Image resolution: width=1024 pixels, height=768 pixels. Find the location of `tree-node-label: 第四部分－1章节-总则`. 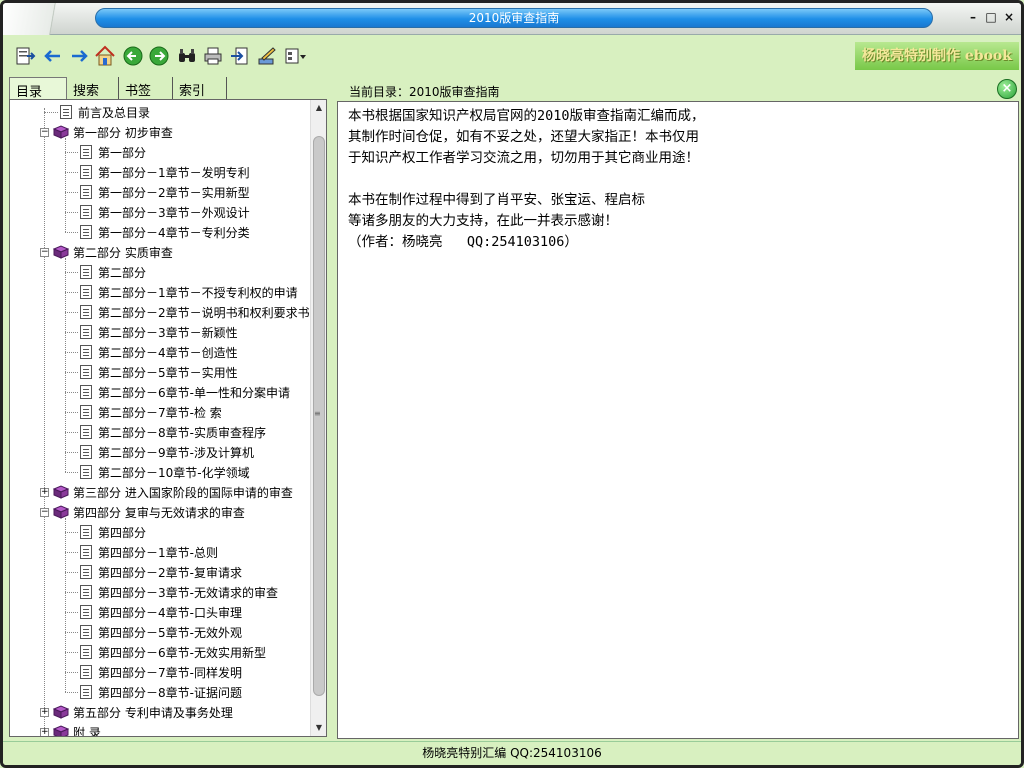

tree-node-label: 第四部分－1章节-总则 is located at coordinates (158, 552).